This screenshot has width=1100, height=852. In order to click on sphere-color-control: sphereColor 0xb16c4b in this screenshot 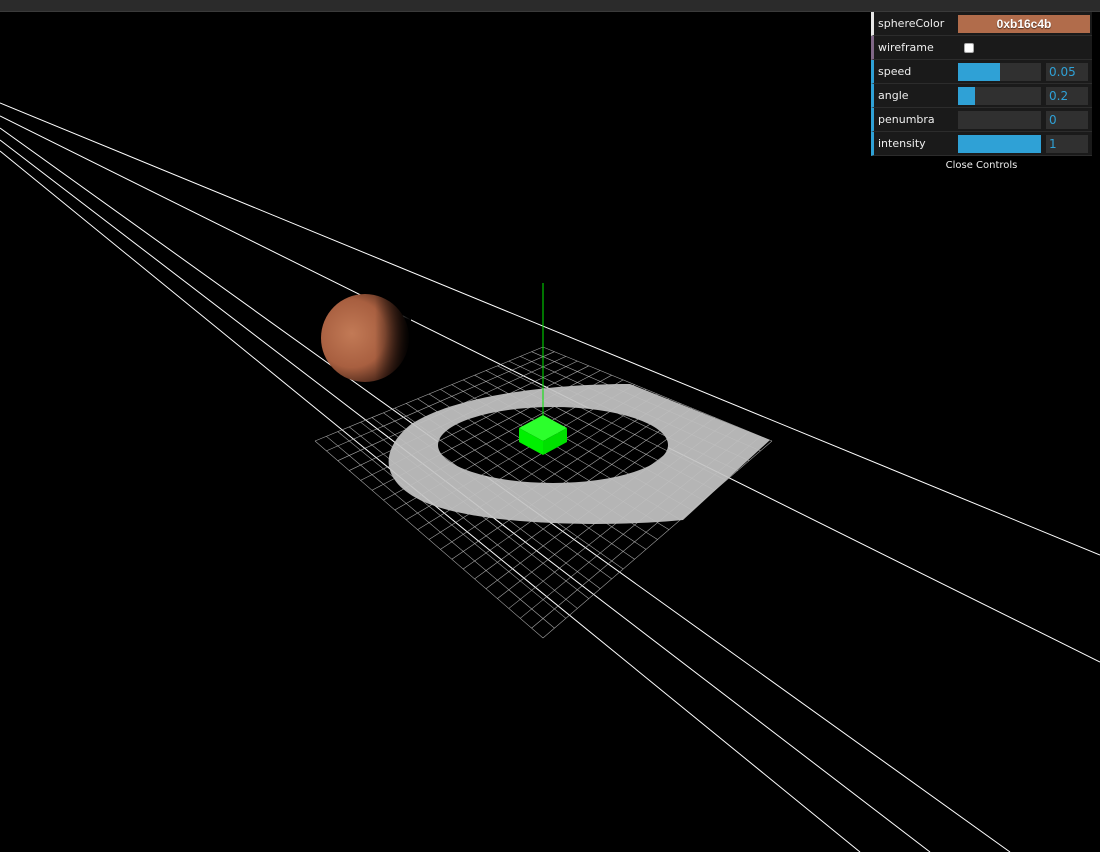, I will do `click(981, 24)`.